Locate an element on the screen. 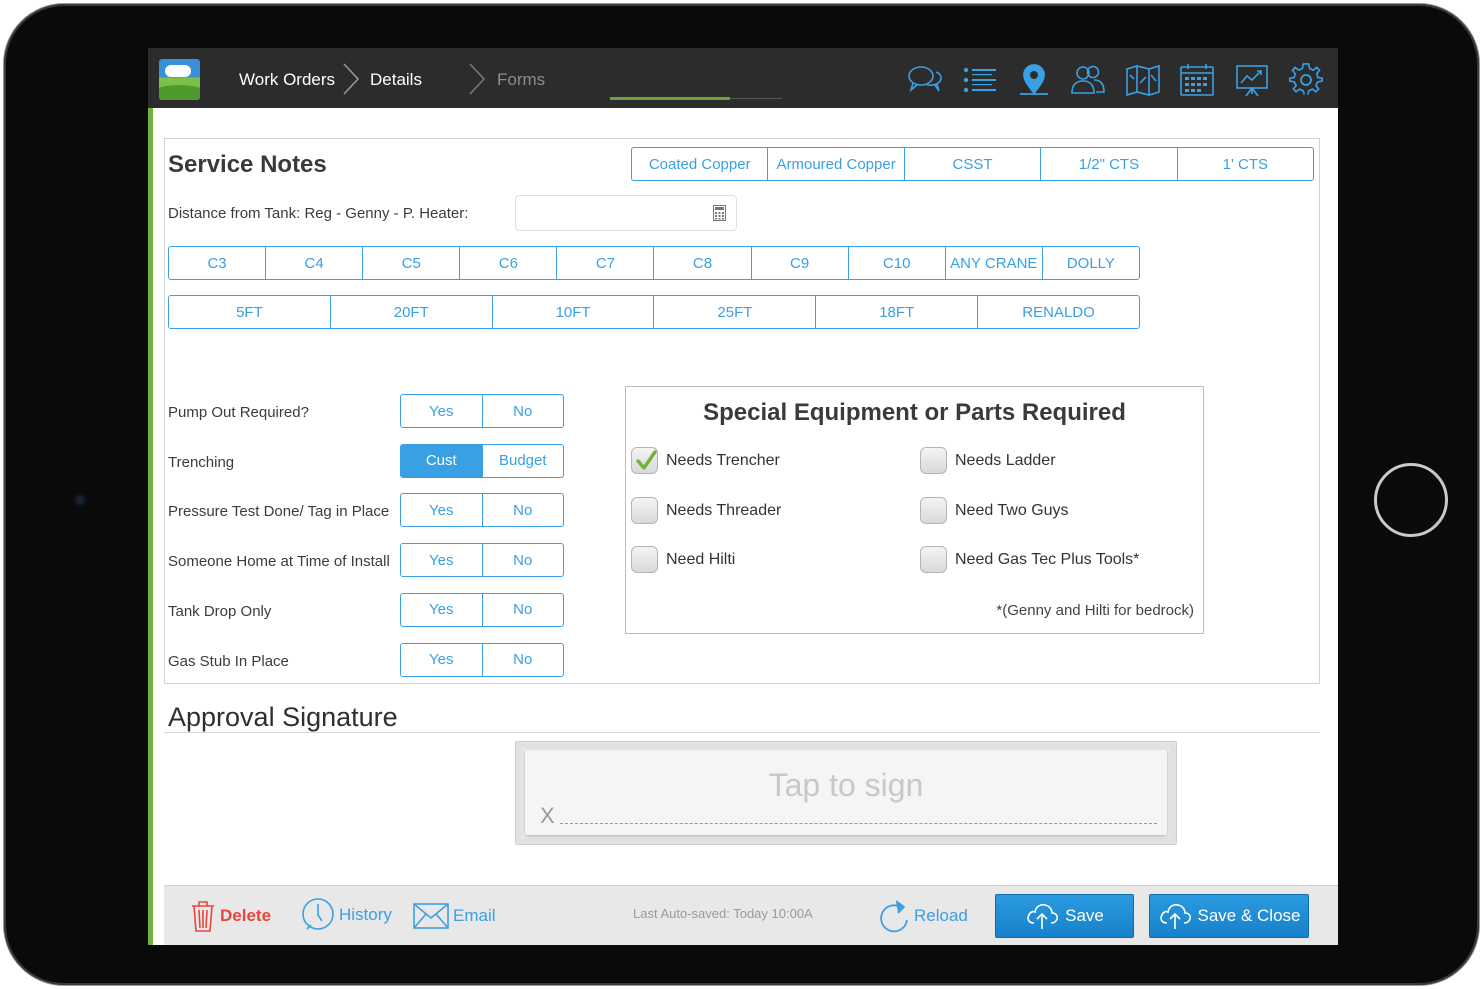  delete-button: Delete is located at coordinates (230, 916).